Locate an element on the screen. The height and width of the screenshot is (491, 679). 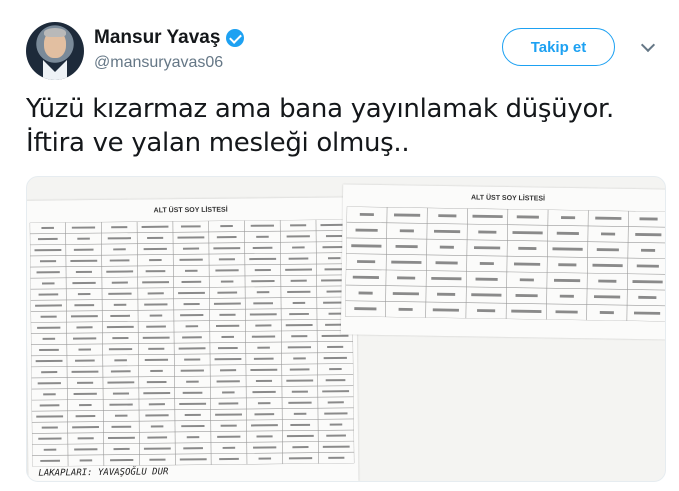
author-handle: @mansuryavas06 is located at coordinates (158, 63).